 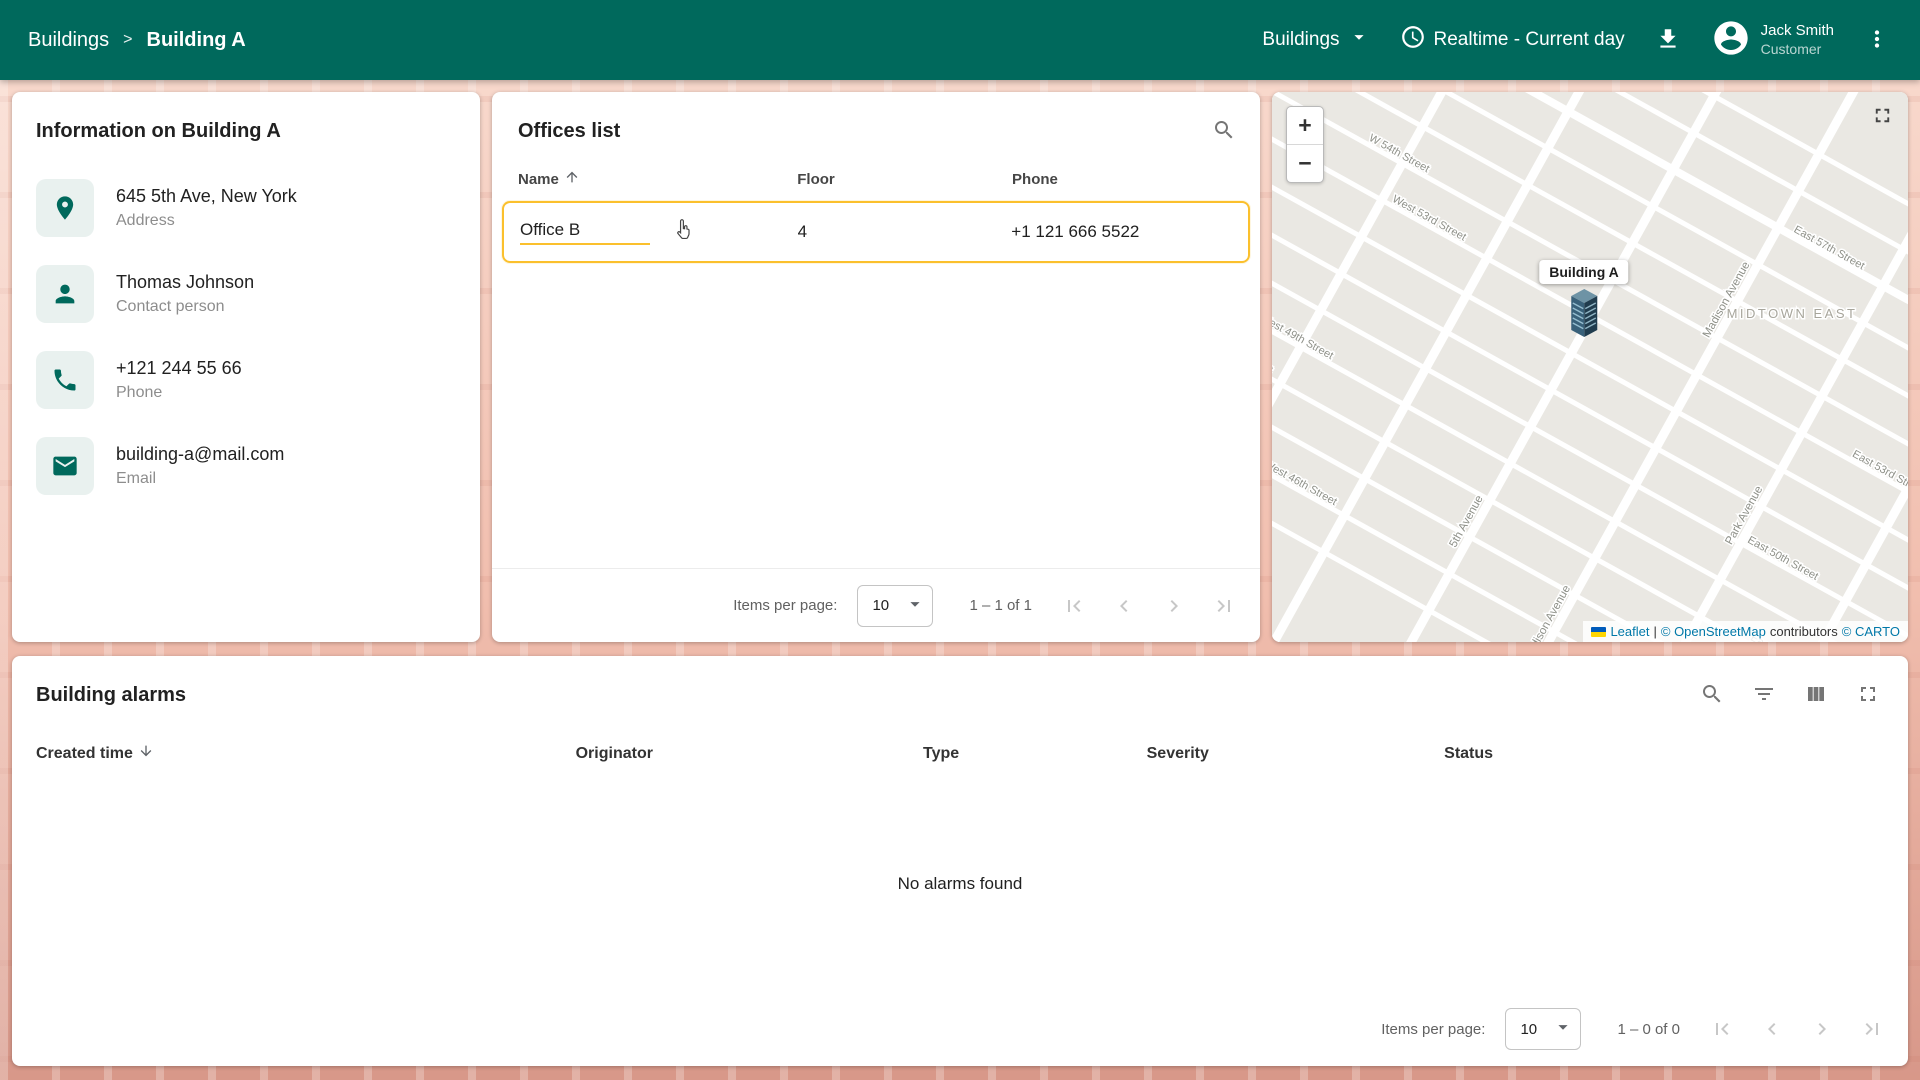 What do you see at coordinates (246, 380) in the screenshot?
I see `info-row-phone: +121 244 55 66 Phone` at bounding box center [246, 380].